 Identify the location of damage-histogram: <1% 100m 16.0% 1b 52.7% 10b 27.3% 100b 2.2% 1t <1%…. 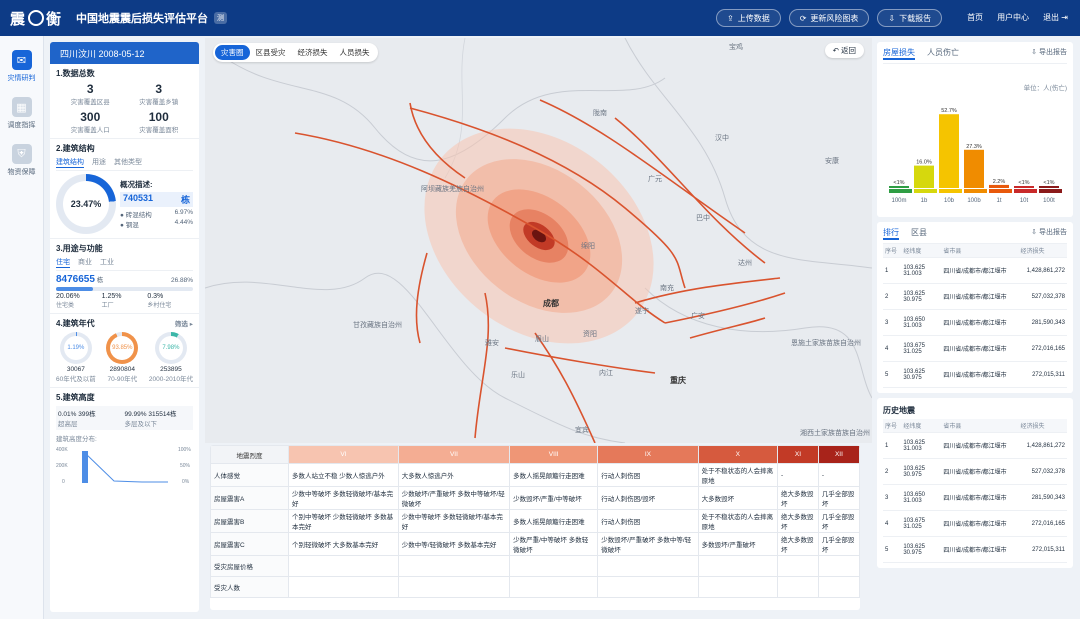
(975, 152).